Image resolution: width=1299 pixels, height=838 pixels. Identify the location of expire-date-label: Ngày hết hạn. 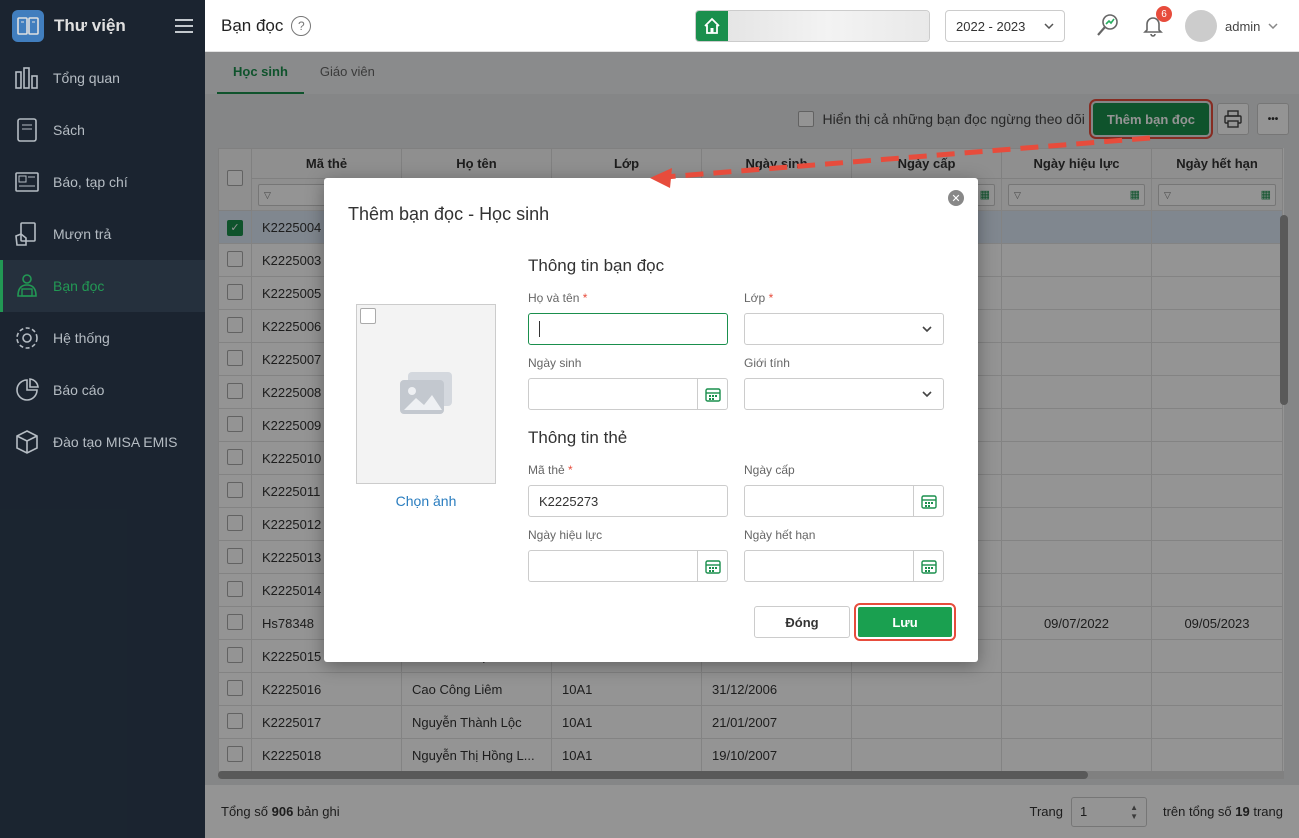
(780, 535).